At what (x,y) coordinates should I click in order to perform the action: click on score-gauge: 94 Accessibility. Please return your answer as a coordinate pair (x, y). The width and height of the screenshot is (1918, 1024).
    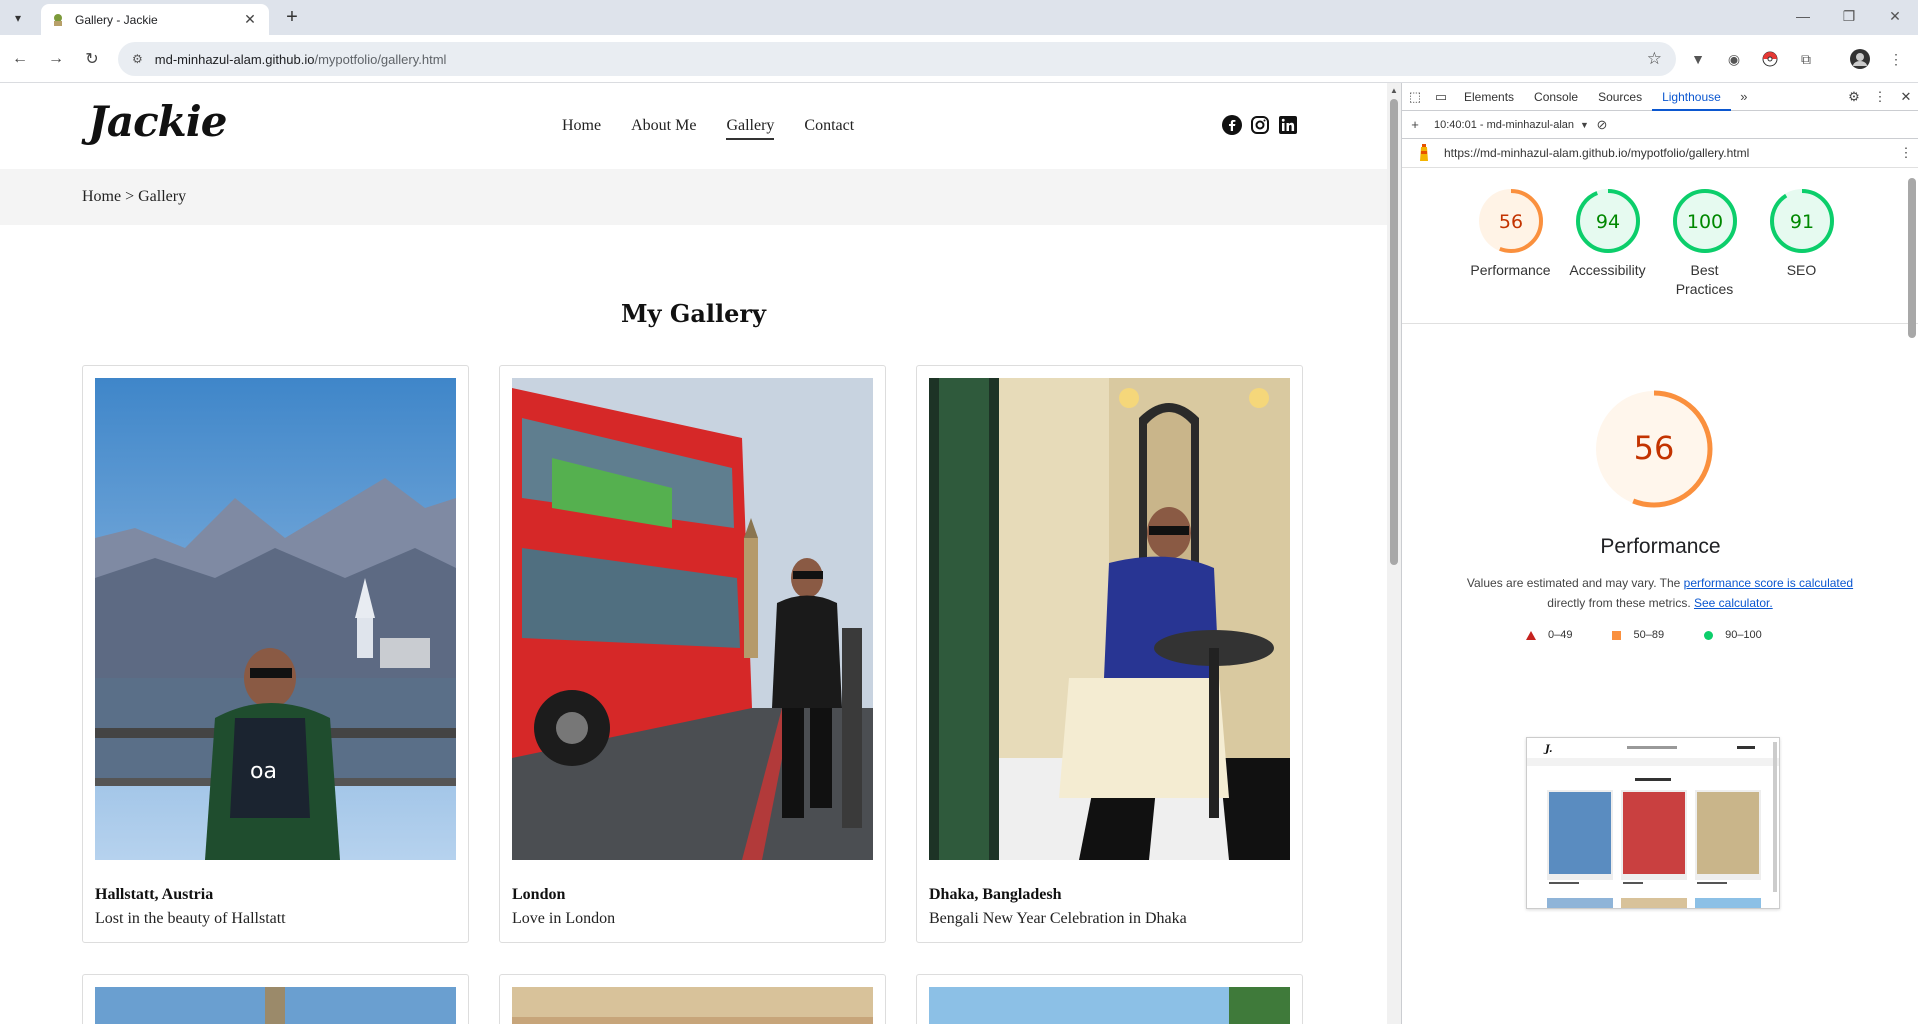
    Looking at the image, I should click on (1607, 243).